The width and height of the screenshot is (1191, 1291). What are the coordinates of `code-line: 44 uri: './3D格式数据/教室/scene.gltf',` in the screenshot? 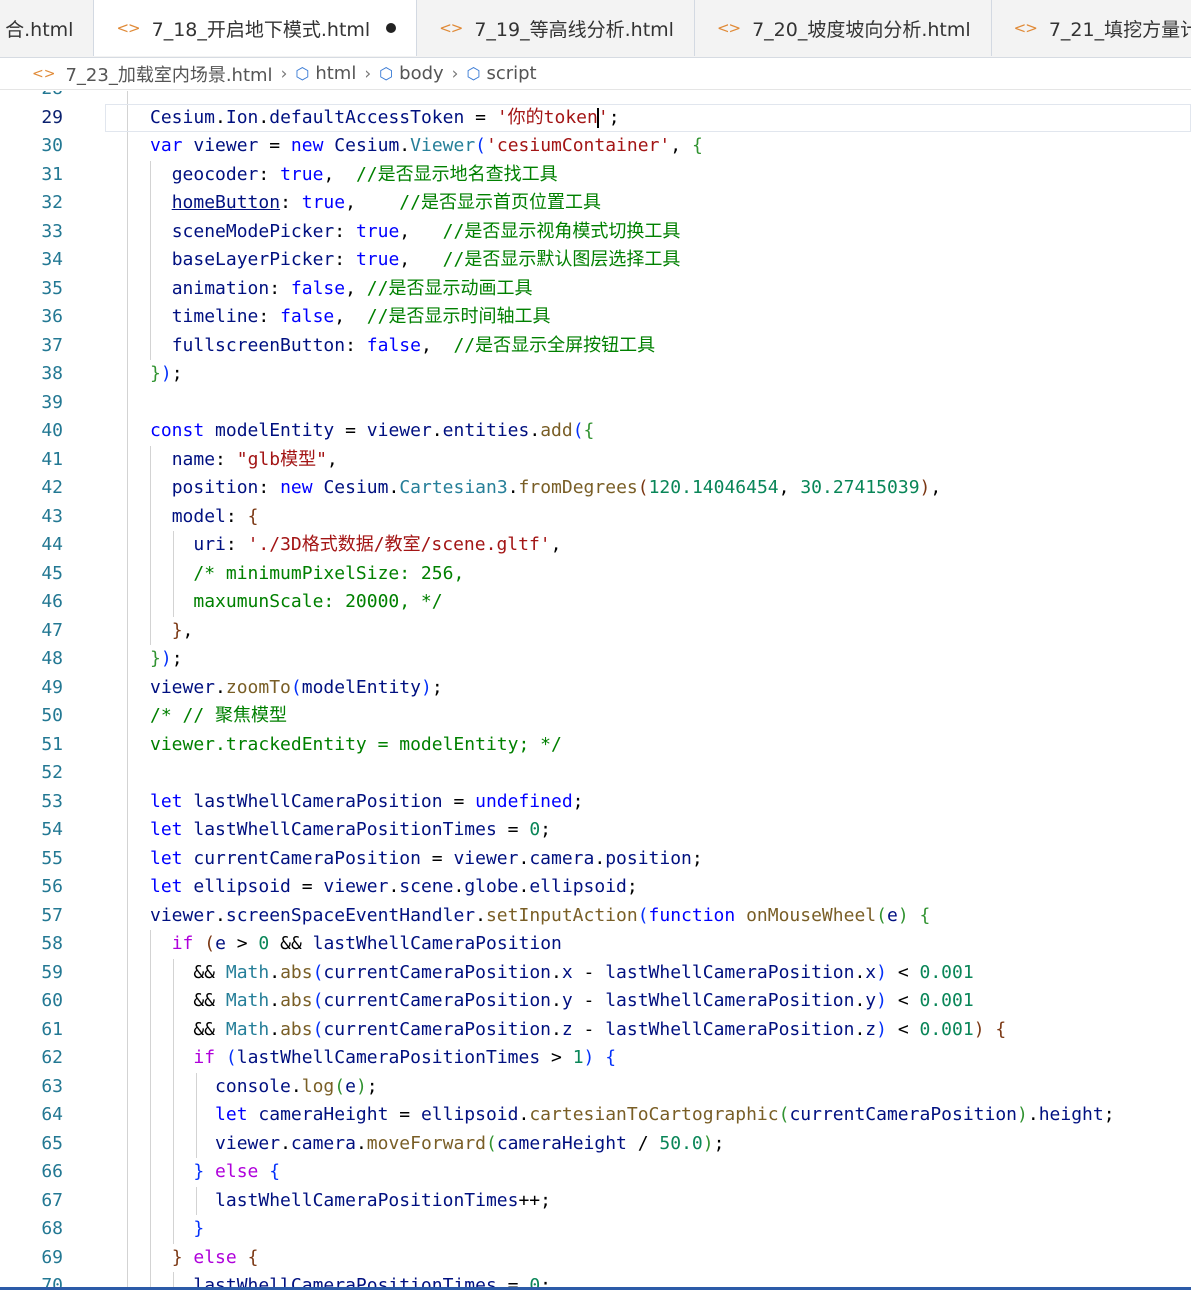 It's located at (595, 545).